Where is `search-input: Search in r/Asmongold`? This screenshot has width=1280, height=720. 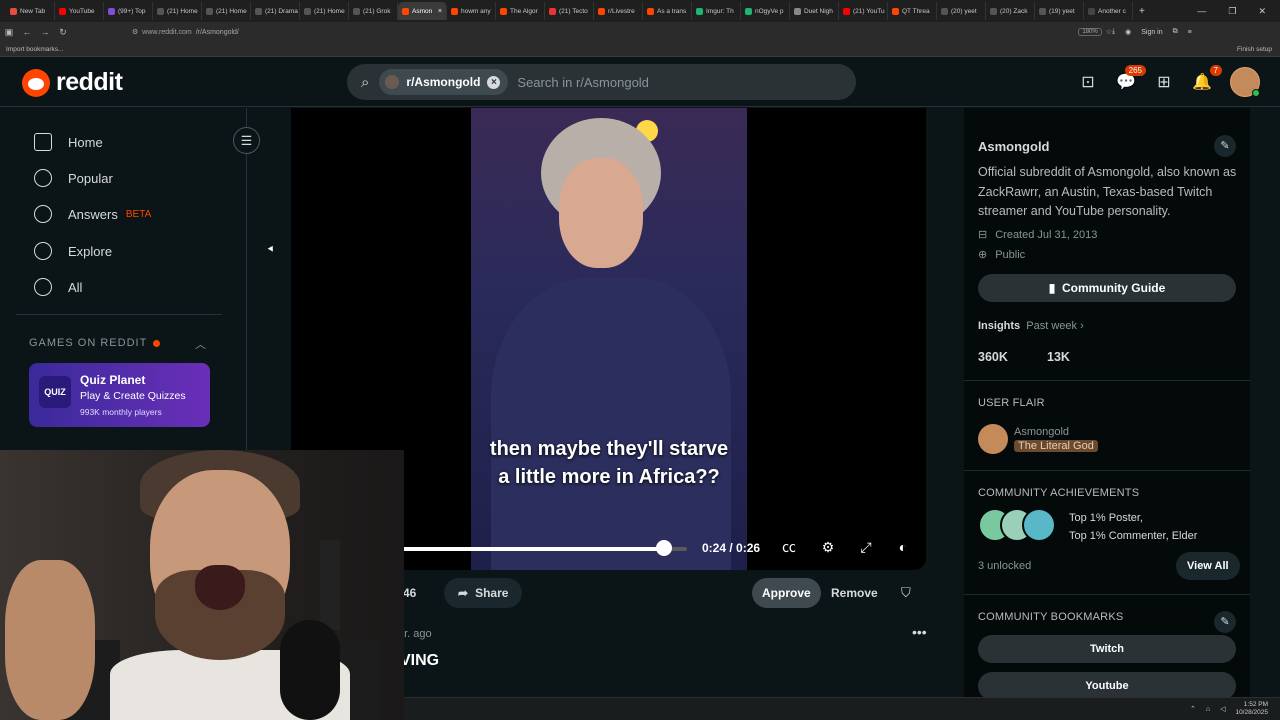 search-input: Search in r/Asmongold is located at coordinates (583, 82).